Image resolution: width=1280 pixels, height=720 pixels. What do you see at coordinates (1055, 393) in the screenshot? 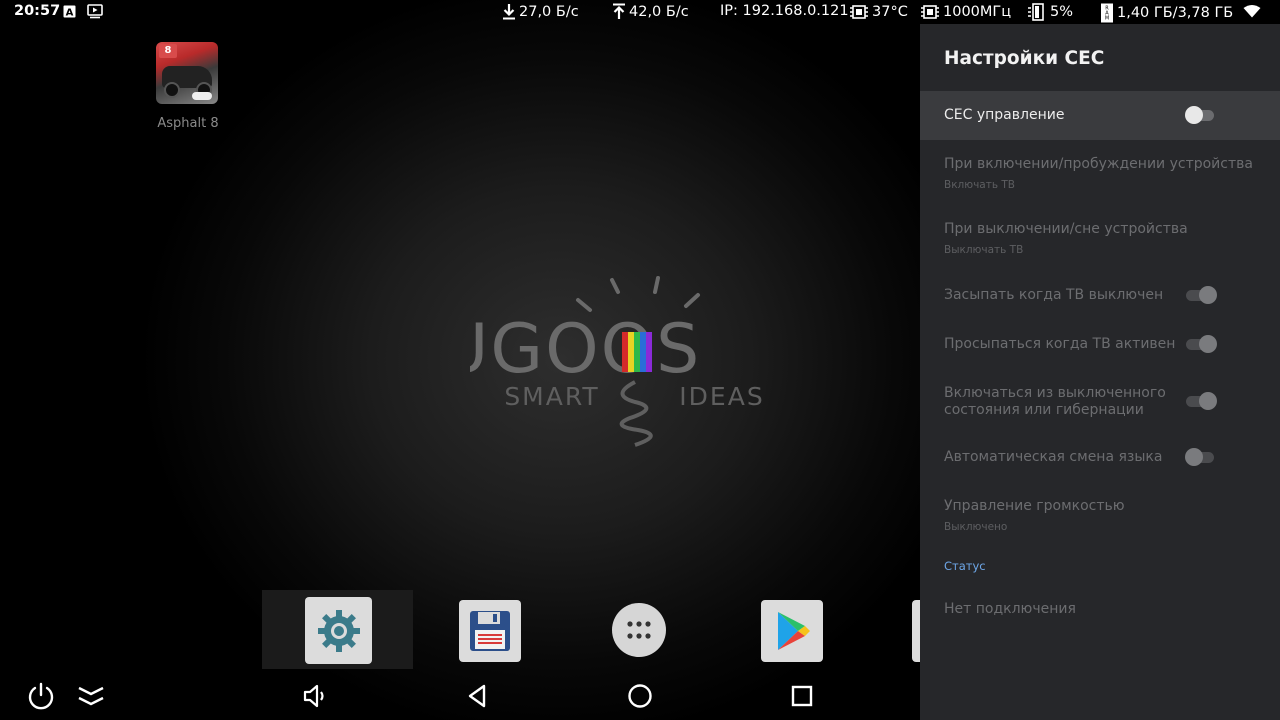
I see `power-from-off-label-1: Включаться из выключенного` at bounding box center [1055, 393].